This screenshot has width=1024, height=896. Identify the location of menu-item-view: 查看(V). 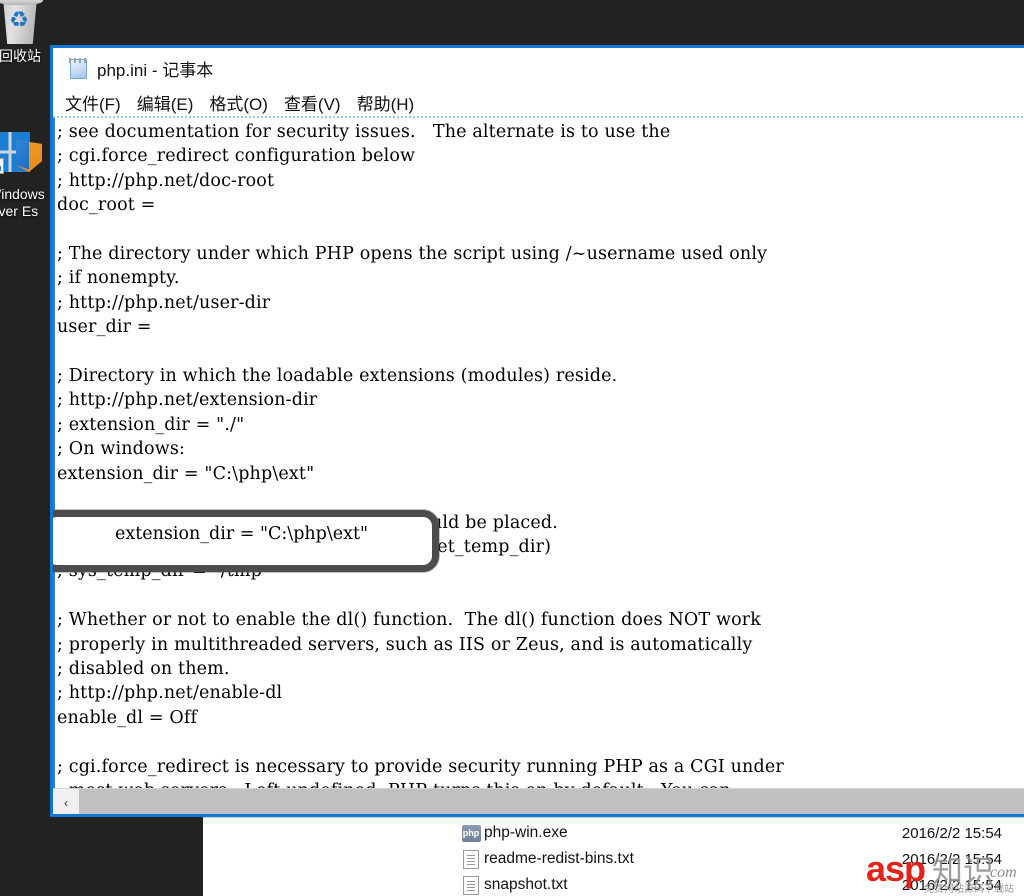
(312, 102).